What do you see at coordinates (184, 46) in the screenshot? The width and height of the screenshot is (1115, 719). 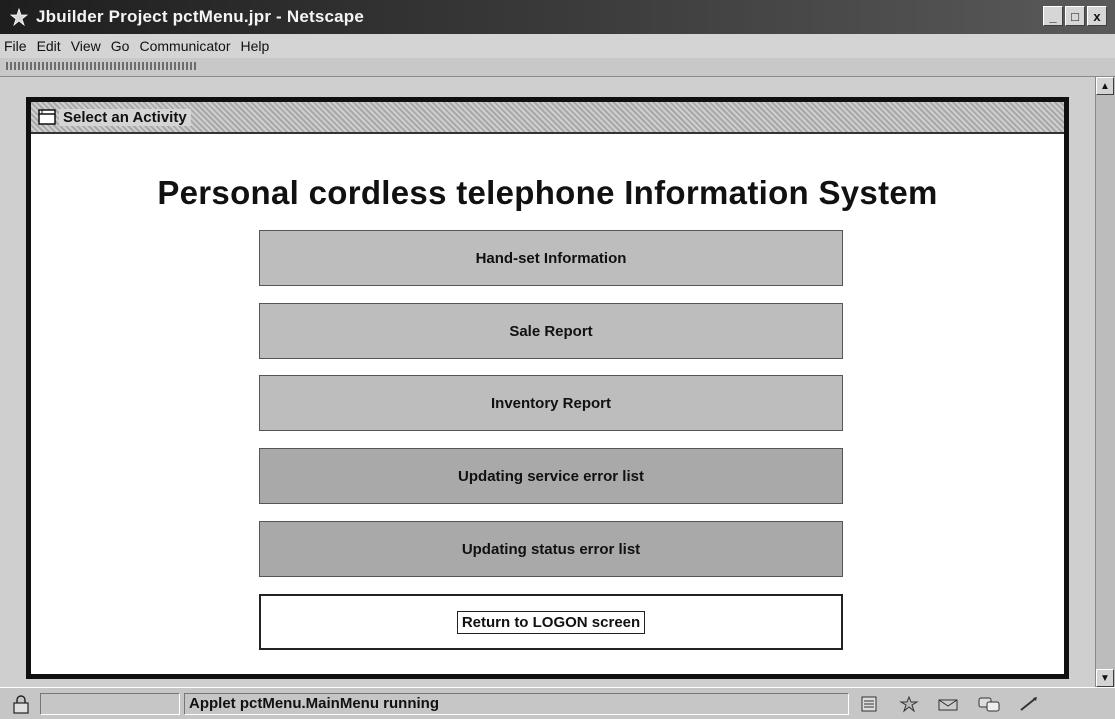 I see `menu-communicator: Communicator` at bounding box center [184, 46].